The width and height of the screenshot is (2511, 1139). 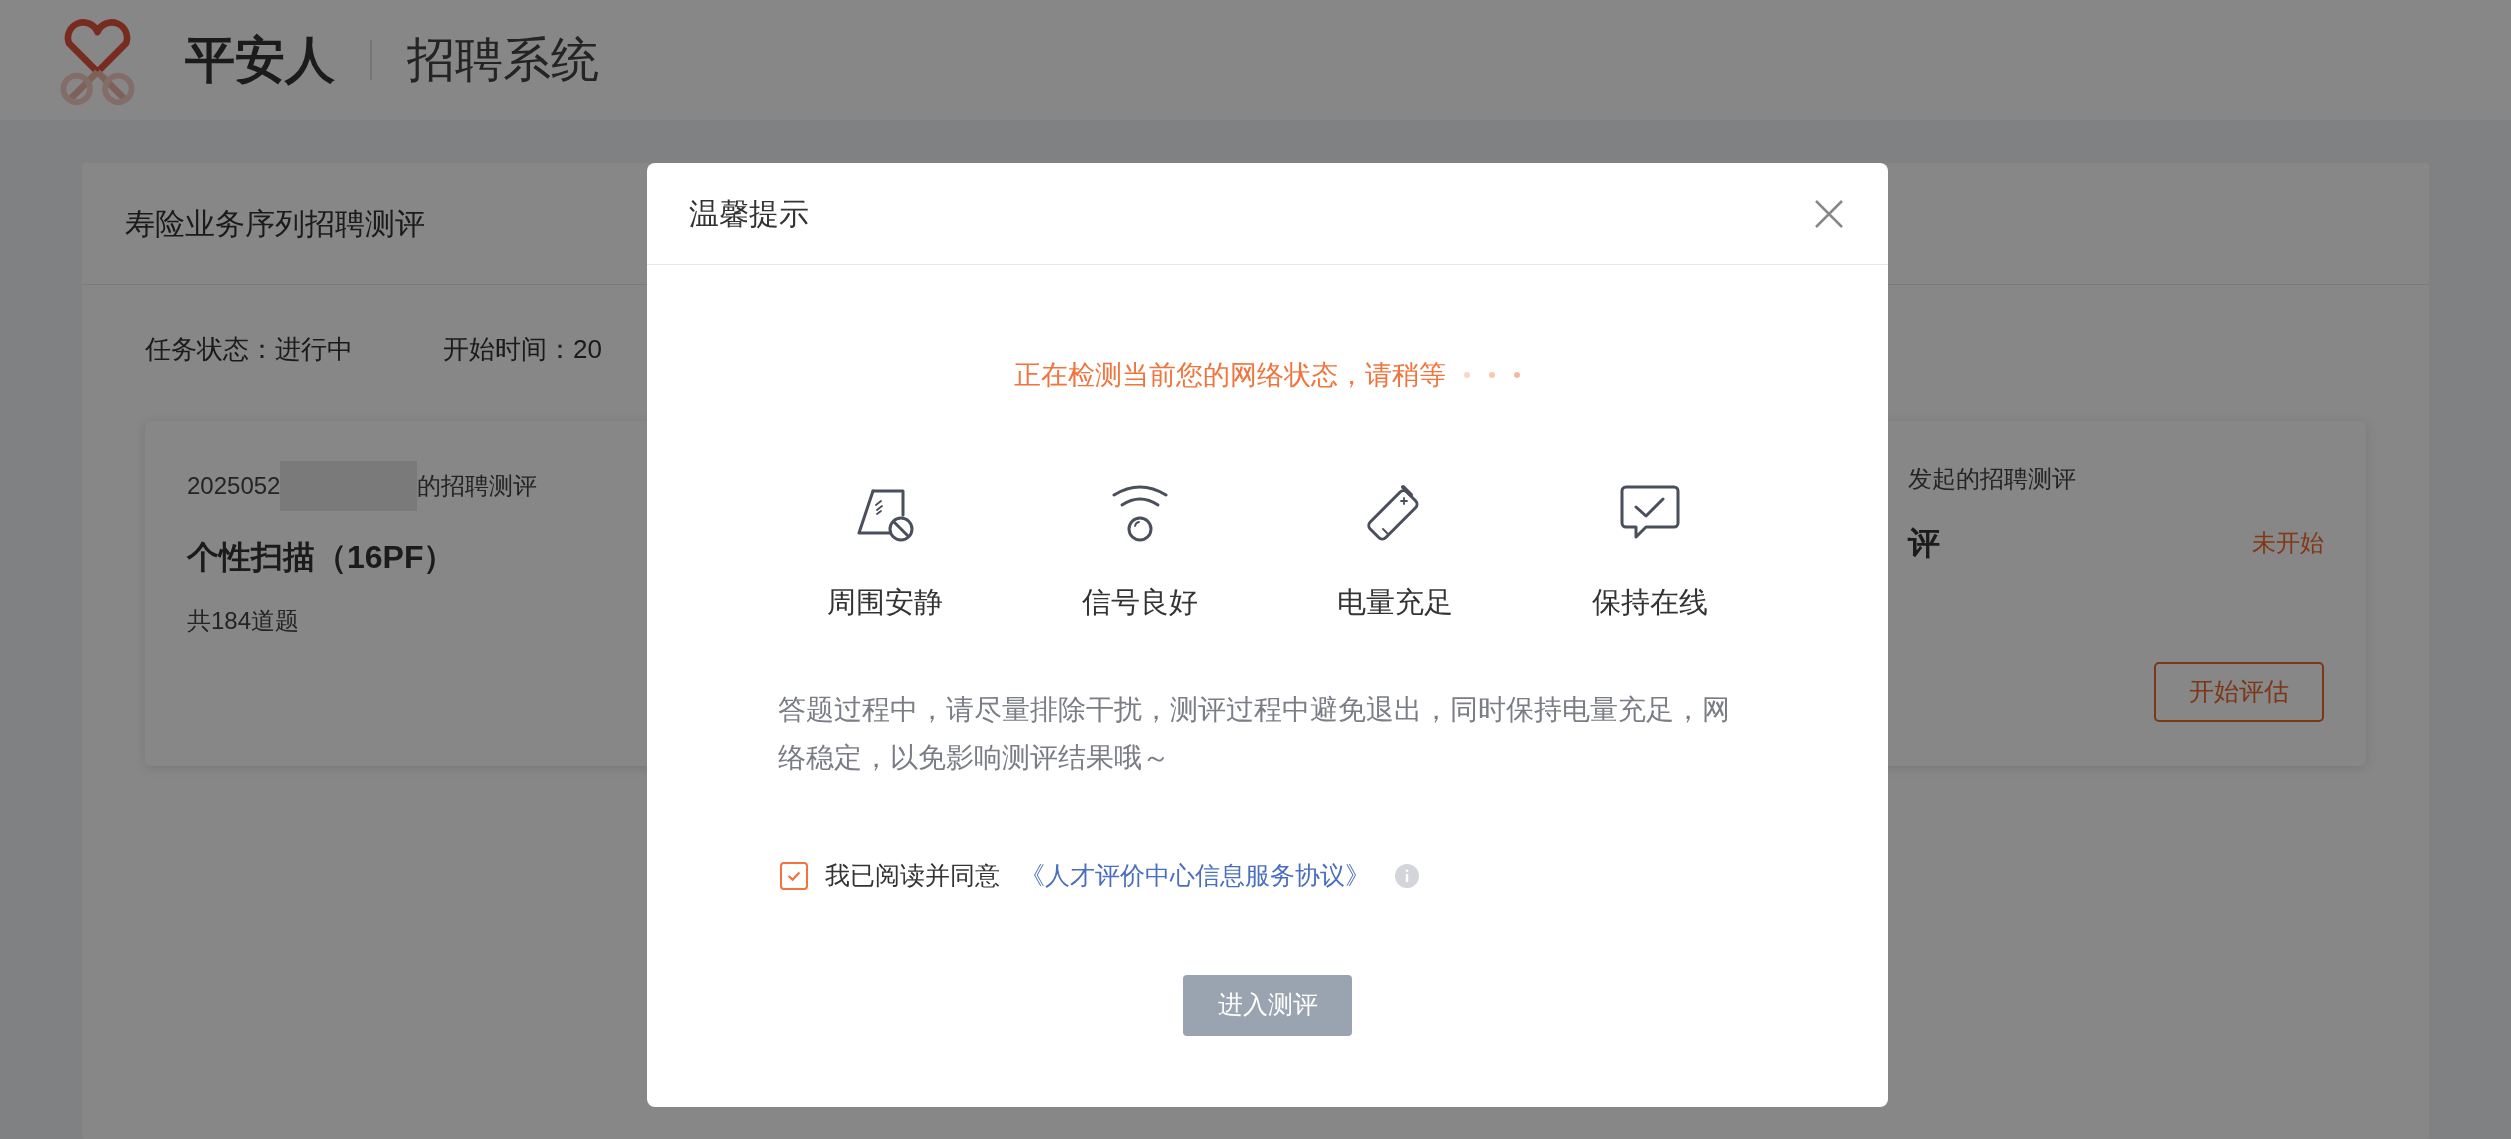 I want to click on test-name: 评, so click(x=1923, y=543).